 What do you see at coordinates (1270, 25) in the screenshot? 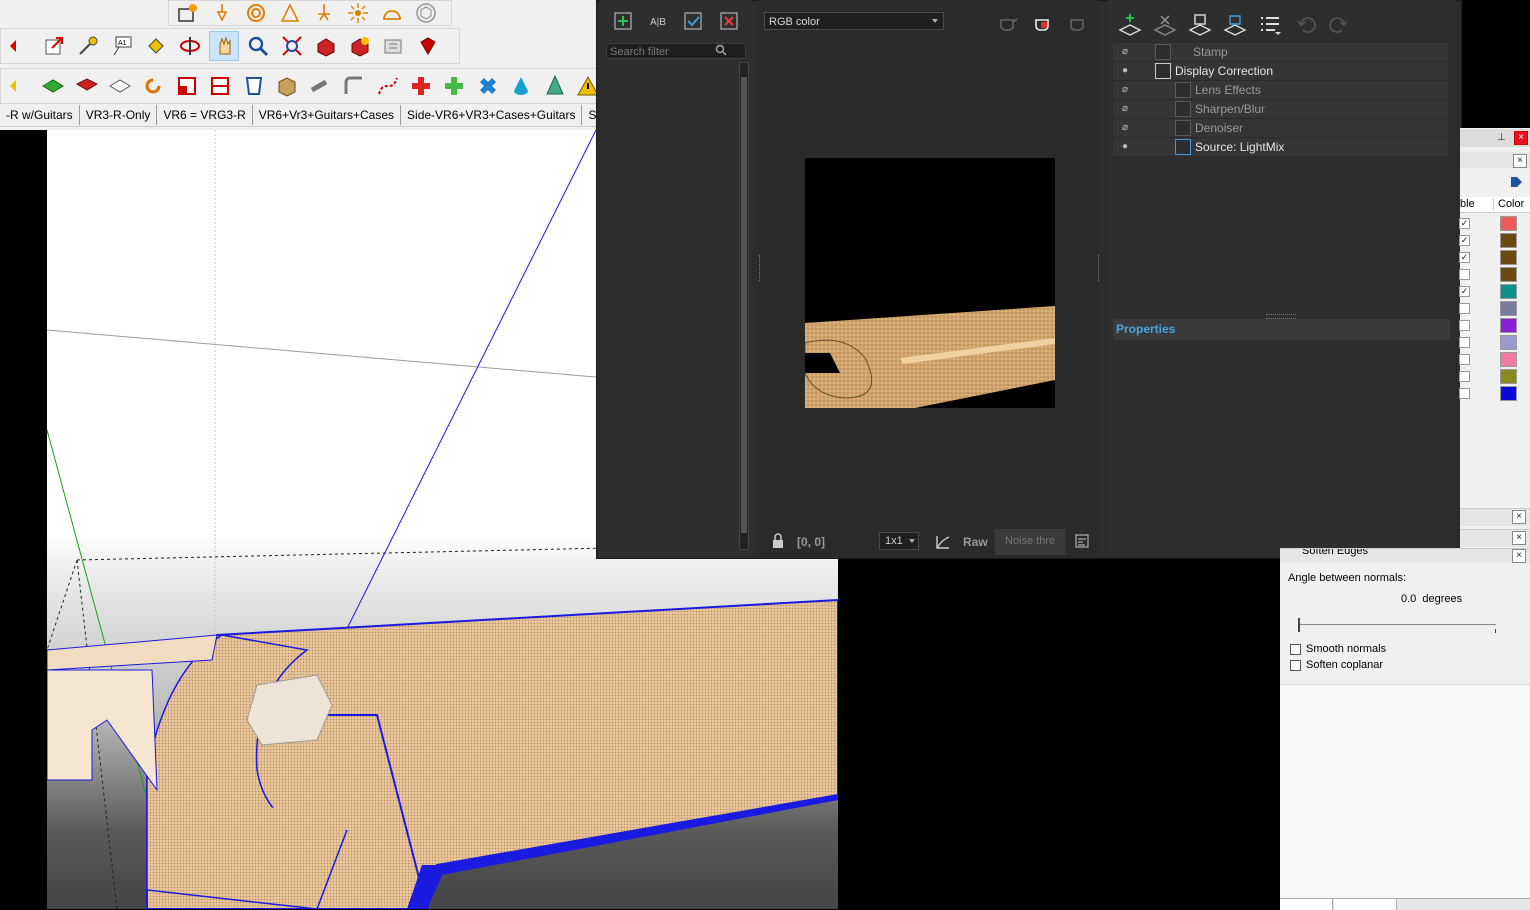
I see `layer-presets-icon` at bounding box center [1270, 25].